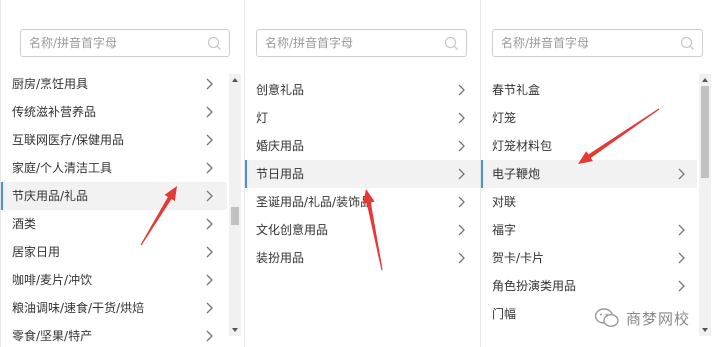  What do you see at coordinates (363, 258) in the screenshot?
I see `list-item: 装扮用品` at bounding box center [363, 258].